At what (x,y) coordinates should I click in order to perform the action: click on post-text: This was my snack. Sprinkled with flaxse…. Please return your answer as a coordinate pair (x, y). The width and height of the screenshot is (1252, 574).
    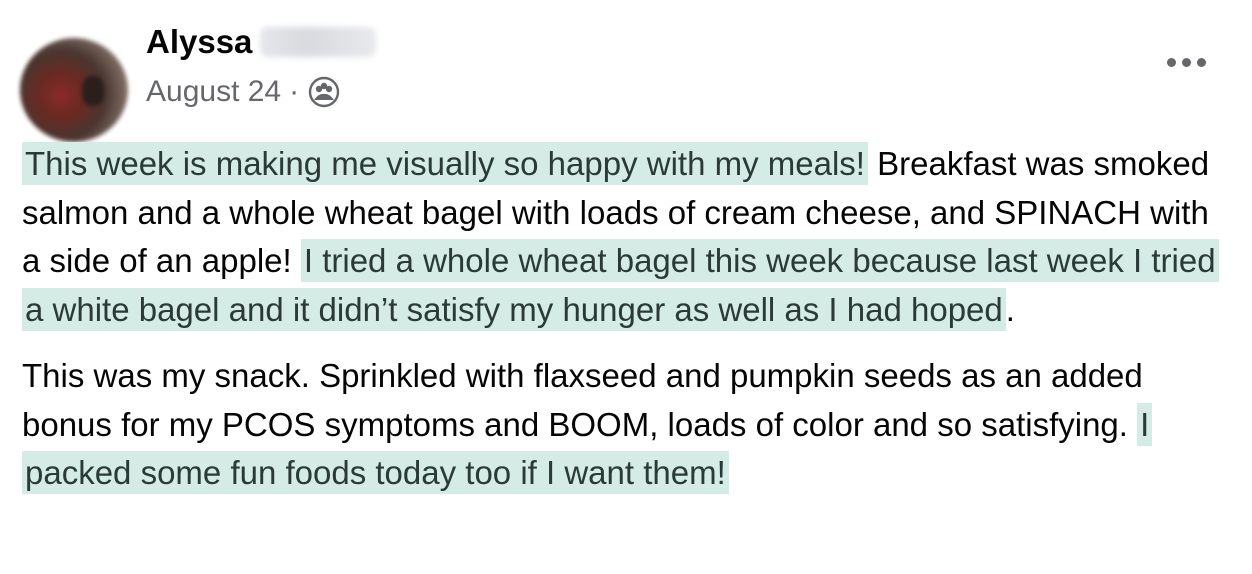
    Looking at the image, I should click on (582, 400).